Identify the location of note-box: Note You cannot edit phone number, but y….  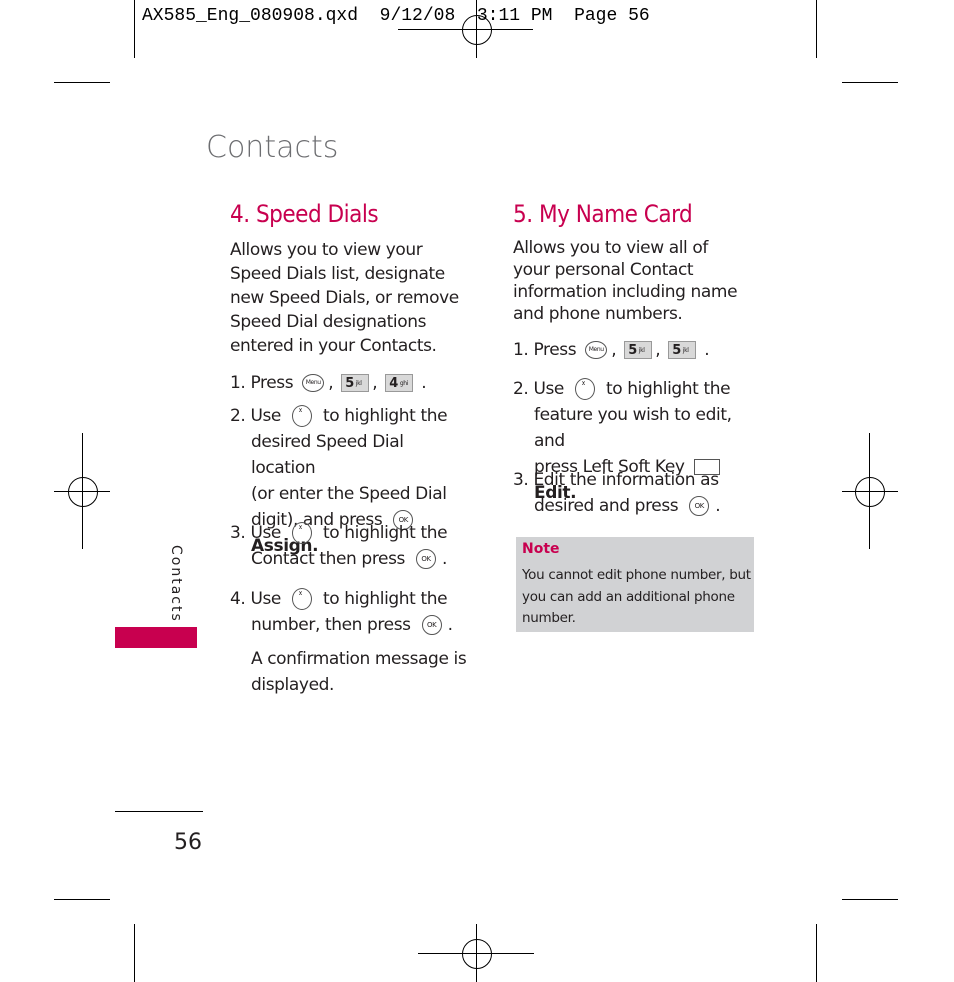
(635, 584).